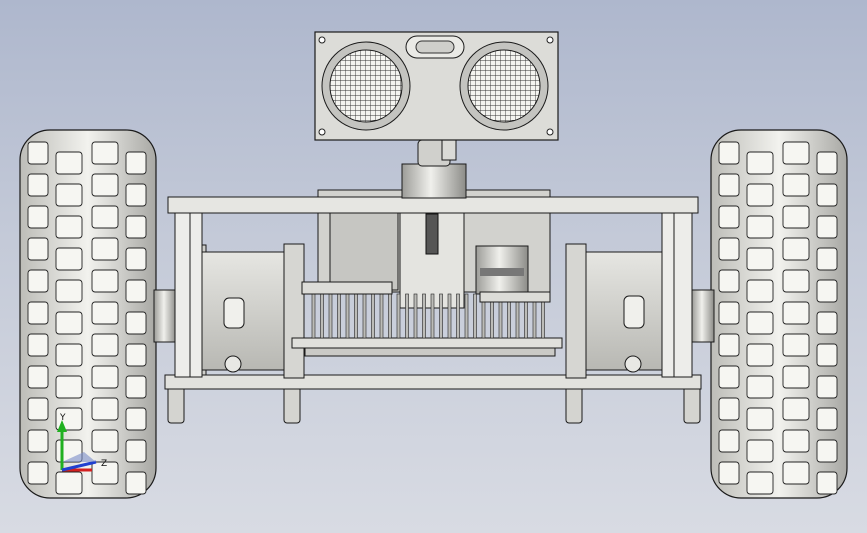 Image resolution: width=867 pixels, height=533 pixels. Describe the element at coordinates (104, 464) in the screenshot. I see `z-axis-label: Z` at that location.